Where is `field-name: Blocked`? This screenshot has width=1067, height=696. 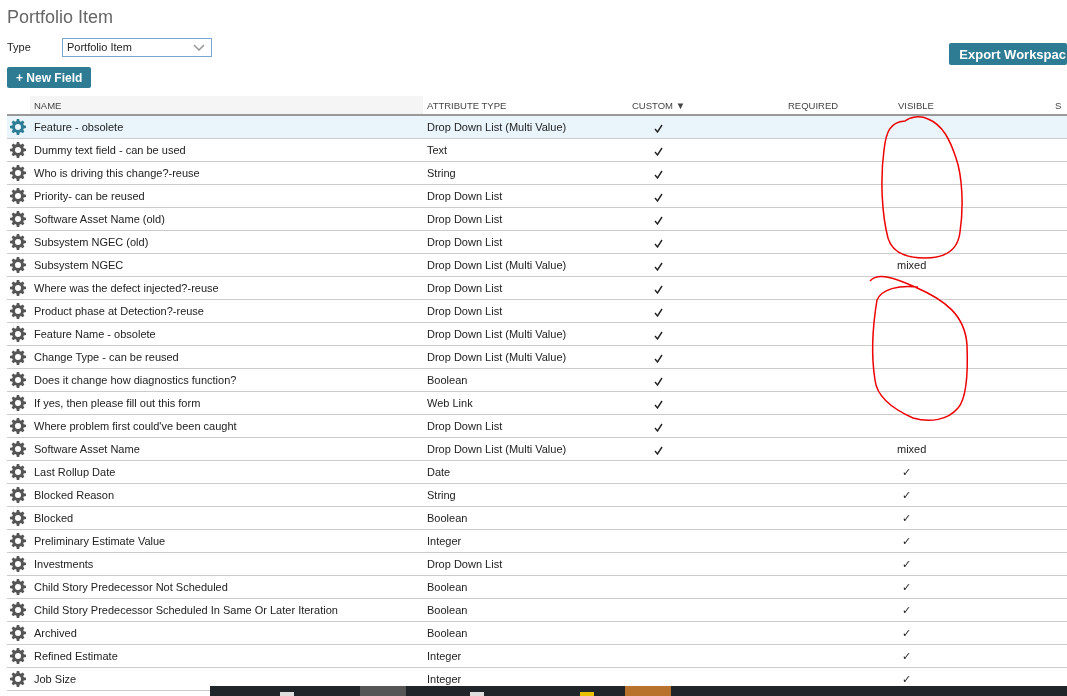
field-name: Blocked is located at coordinates (54, 518).